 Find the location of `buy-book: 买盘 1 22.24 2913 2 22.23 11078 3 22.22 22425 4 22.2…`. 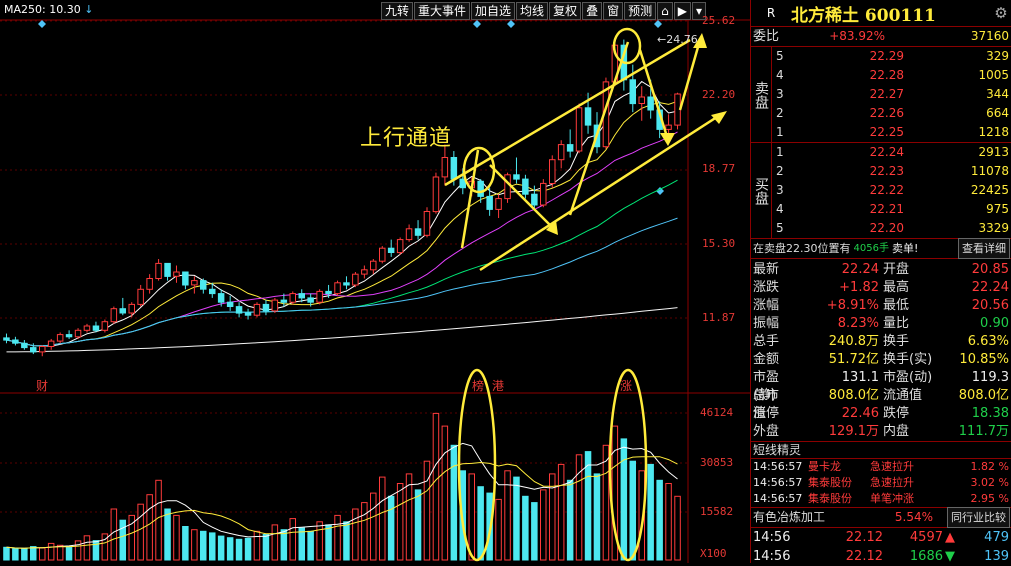

buy-book: 买盘 1 22.24 2913 2 22.23 11078 3 22.22 22425 4 22.2… is located at coordinates (881, 191).